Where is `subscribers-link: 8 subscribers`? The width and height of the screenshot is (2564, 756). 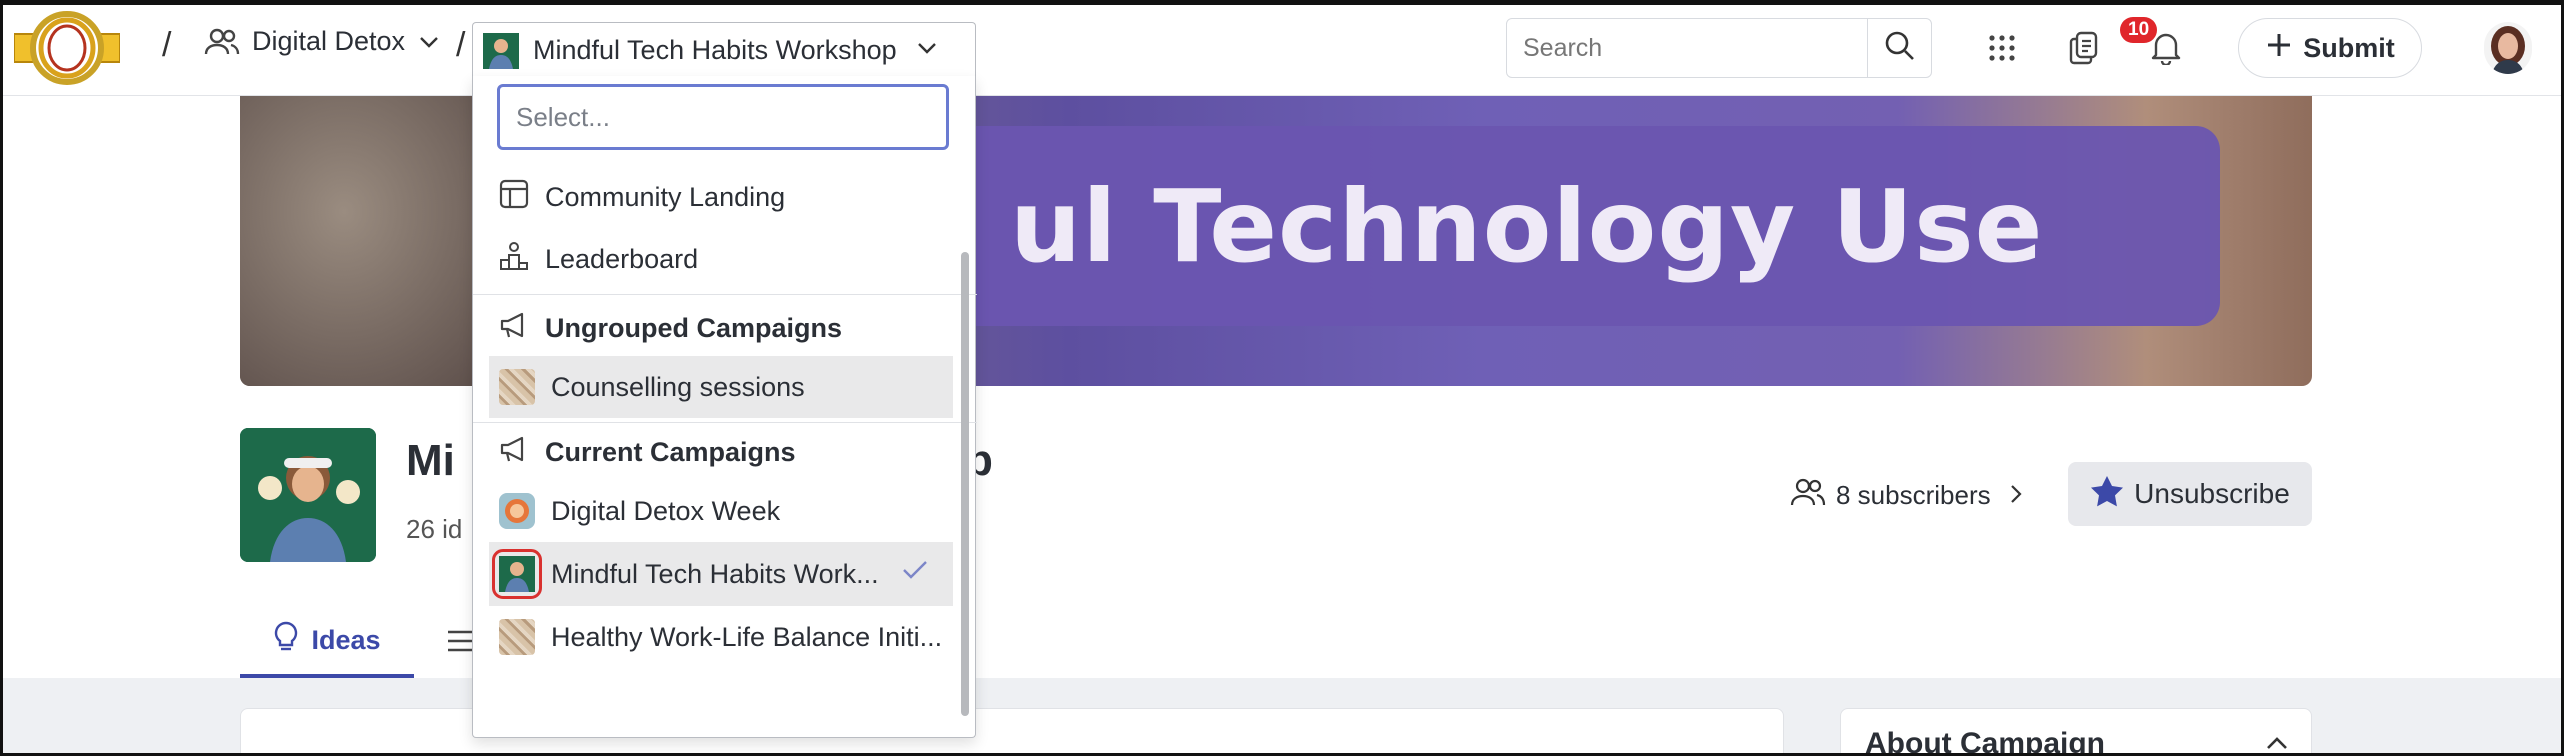 subscribers-link: 8 subscribers is located at coordinates (1906, 495).